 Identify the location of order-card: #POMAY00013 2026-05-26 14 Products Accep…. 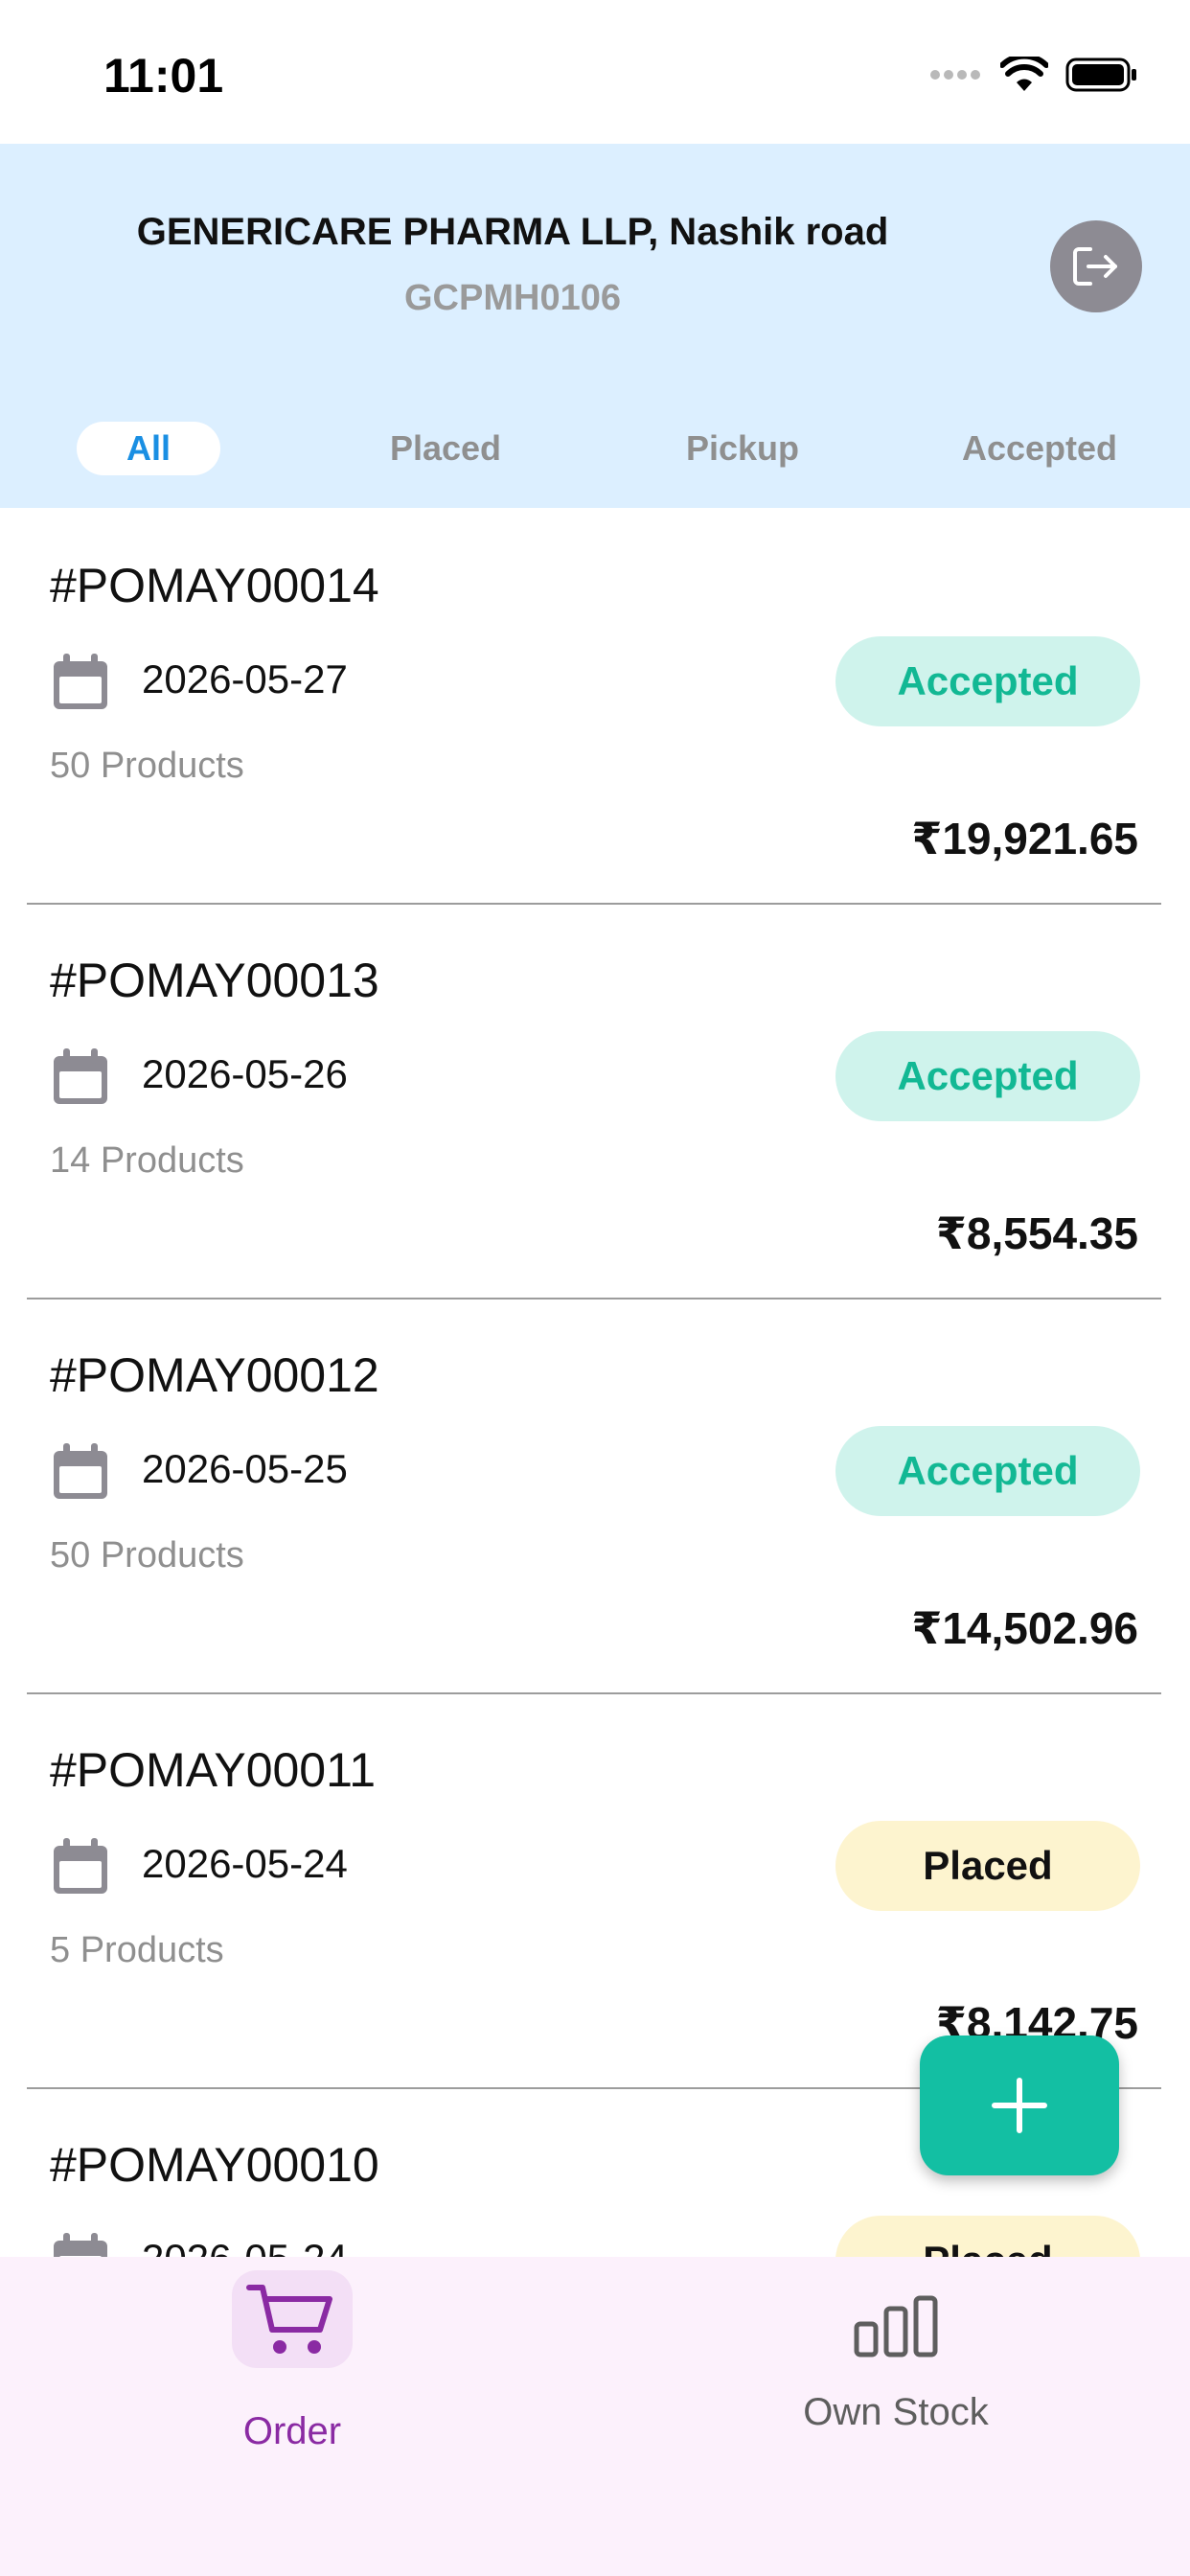
(594, 1101).